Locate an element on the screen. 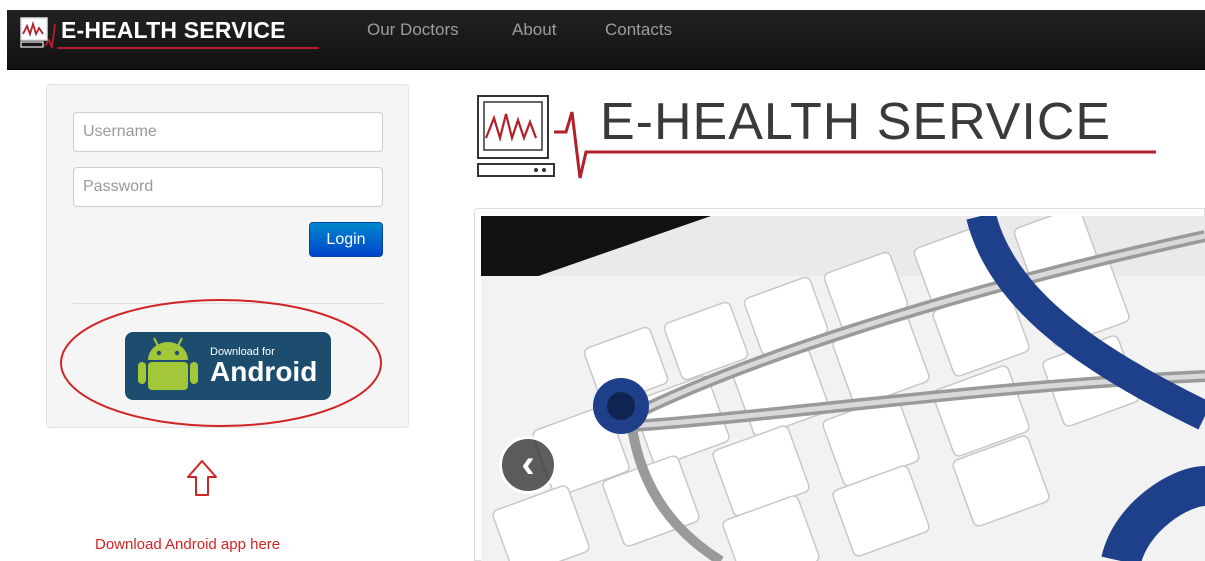  username-placeholder: Username is located at coordinates (120, 131).